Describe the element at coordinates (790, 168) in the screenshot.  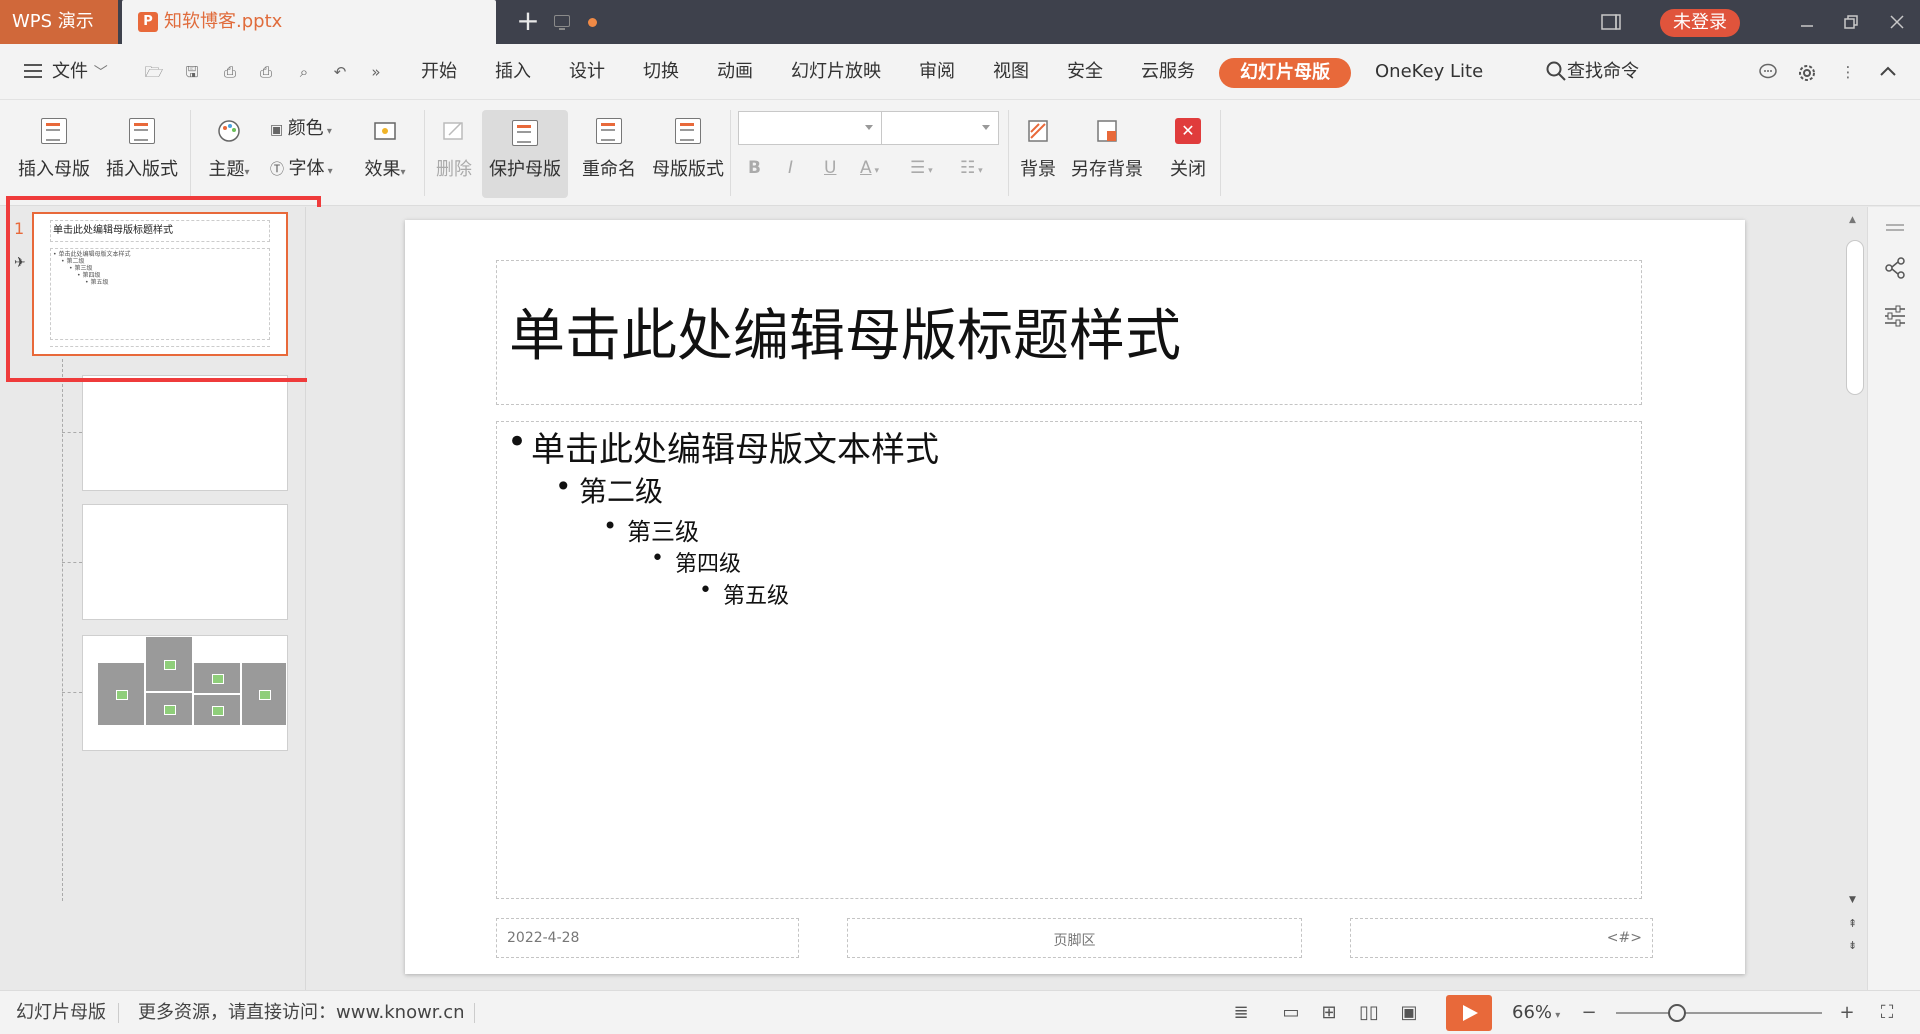
I see `italic-button: I` at that location.